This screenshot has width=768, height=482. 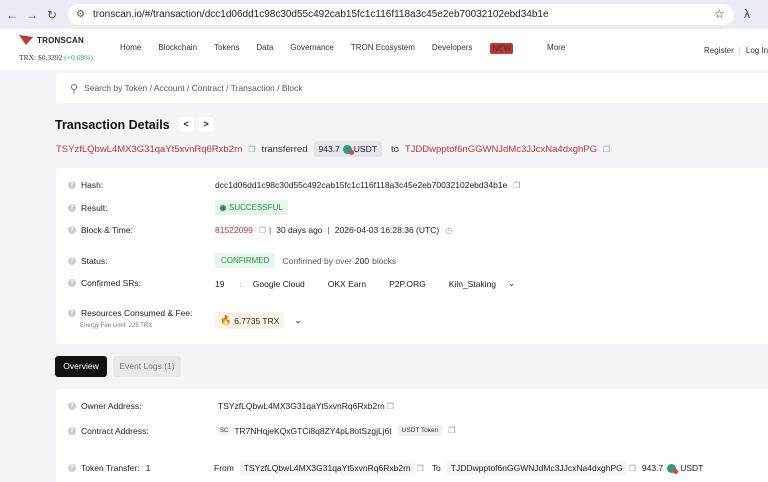 What do you see at coordinates (245, 260) in the screenshot?
I see `confirmed-badge: CONFIRMED` at bounding box center [245, 260].